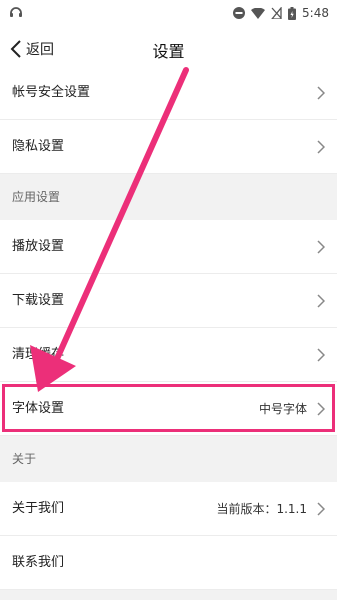 The width and height of the screenshot is (337, 600). What do you see at coordinates (38, 246) in the screenshot?
I see `row-label: 播放设置` at bounding box center [38, 246].